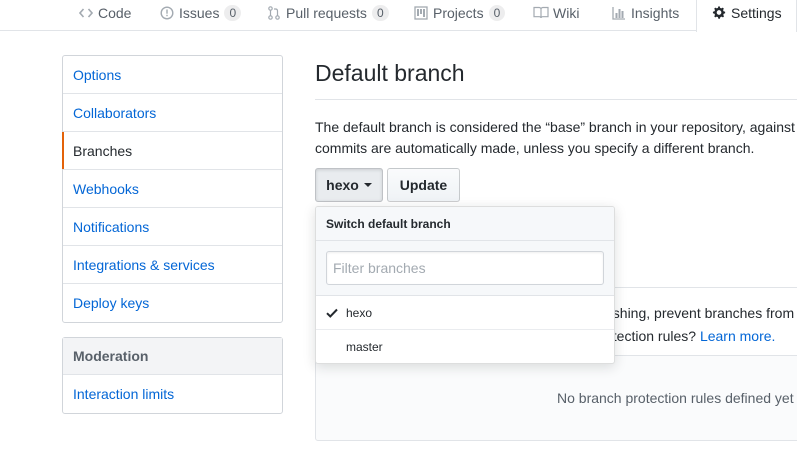  I want to click on select-menu-header: Switch default branch, so click(465, 224).